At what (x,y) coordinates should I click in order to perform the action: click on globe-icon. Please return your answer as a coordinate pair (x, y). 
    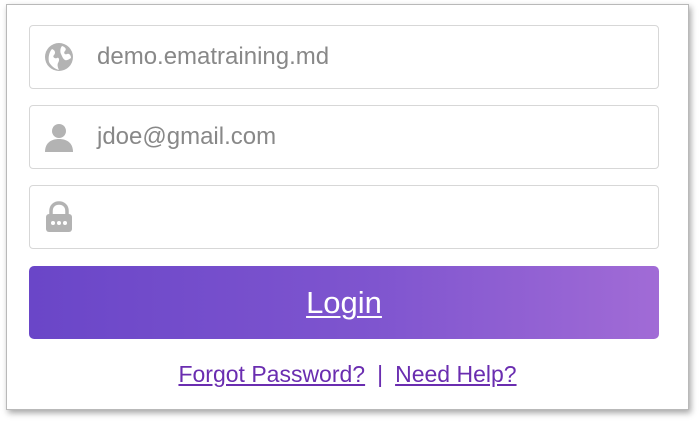
    Looking at the image, I should click on (59, 57).